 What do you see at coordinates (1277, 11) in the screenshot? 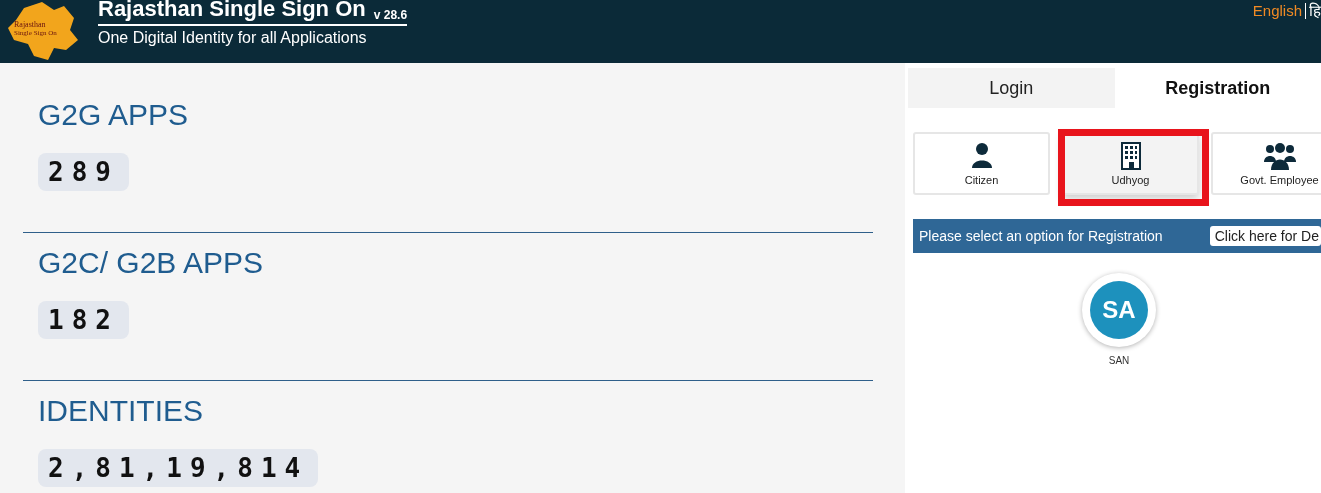
I see `language-link: English` at bounding box center [1277, 11].